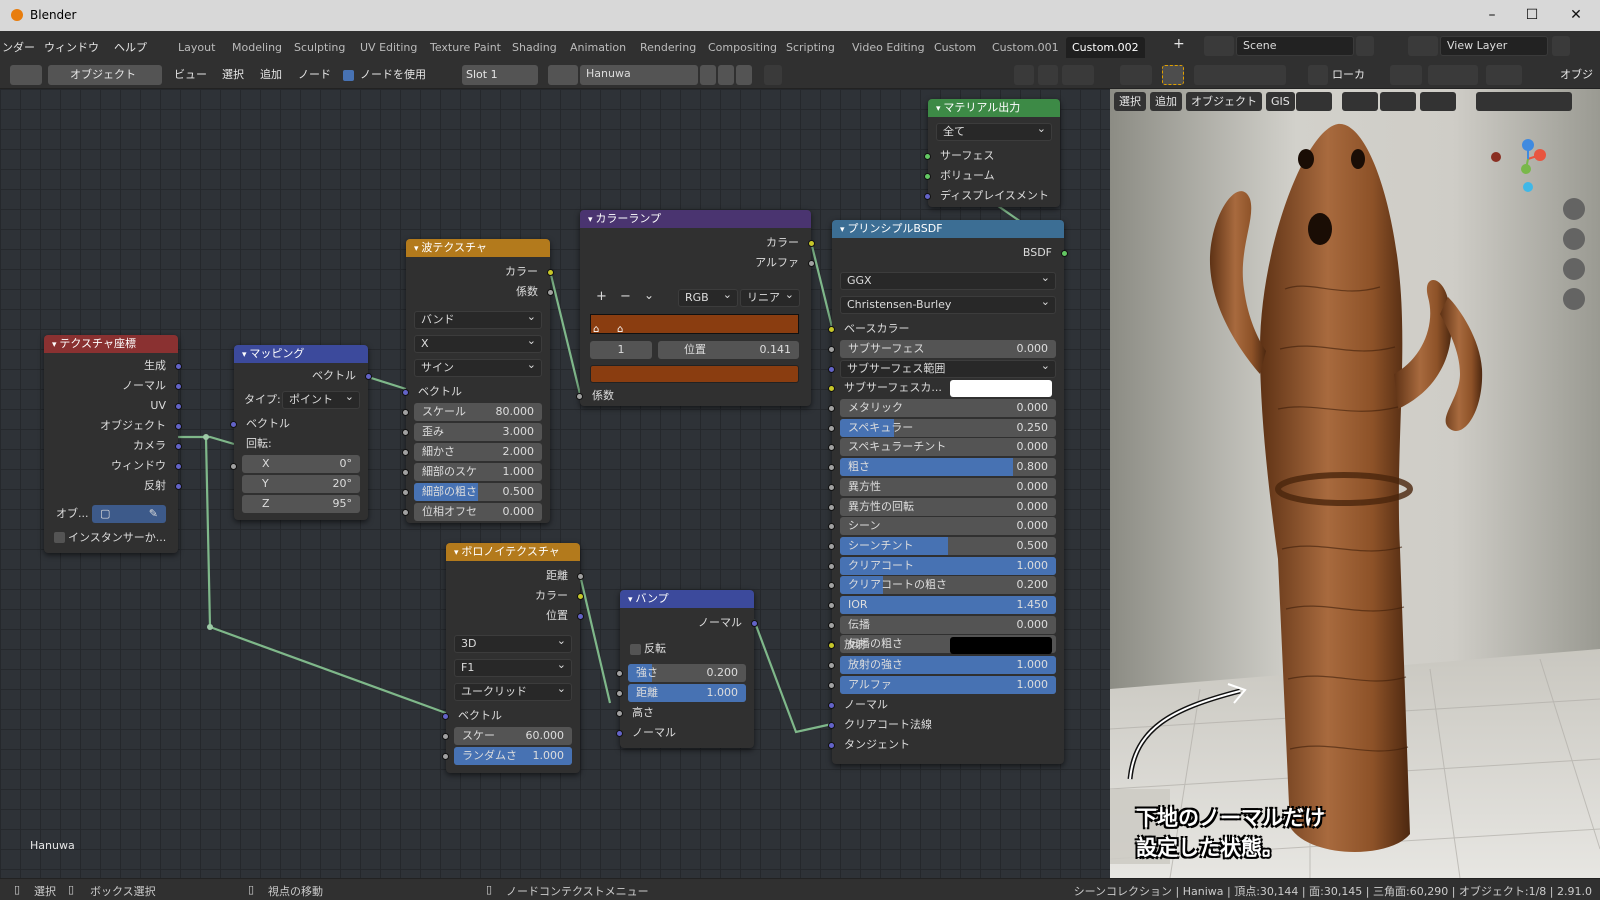 The width and height of the screenshot is (1600, 900). Describe the element at coordinates (257, 47) in the screenshot. I see `tab-1: Modeling` at that location.